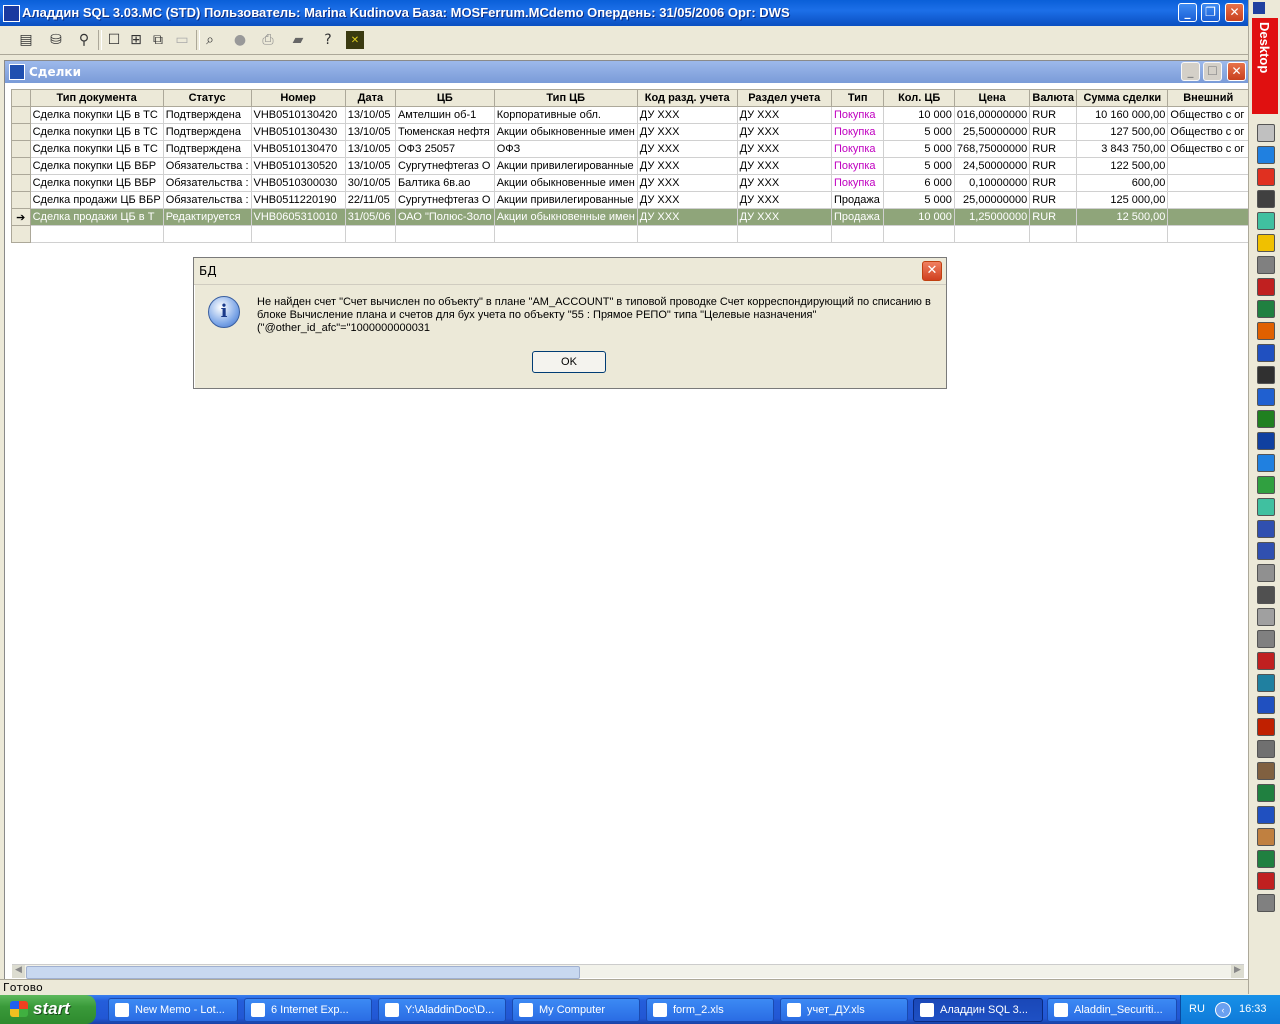  I want to click on table-cell: Продажа, so click(858, 200).